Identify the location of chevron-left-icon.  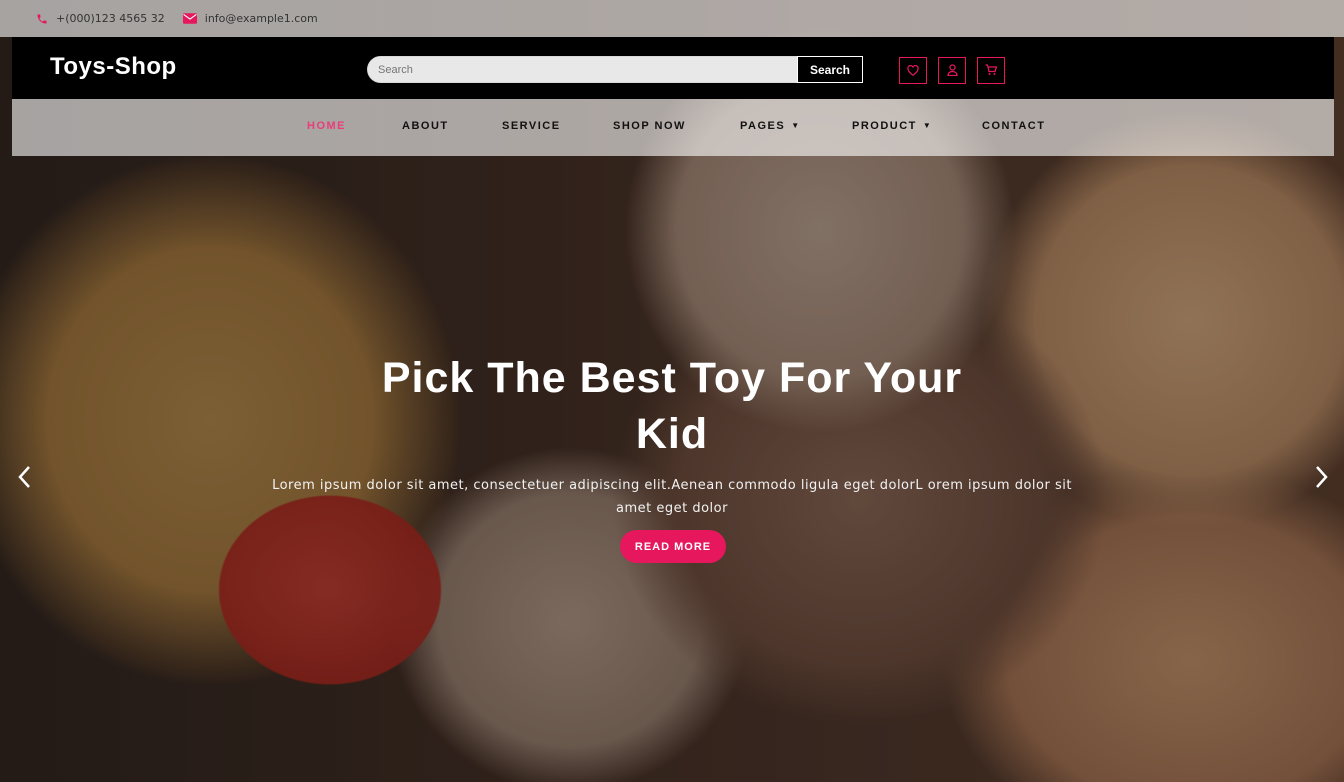
(24, 479).